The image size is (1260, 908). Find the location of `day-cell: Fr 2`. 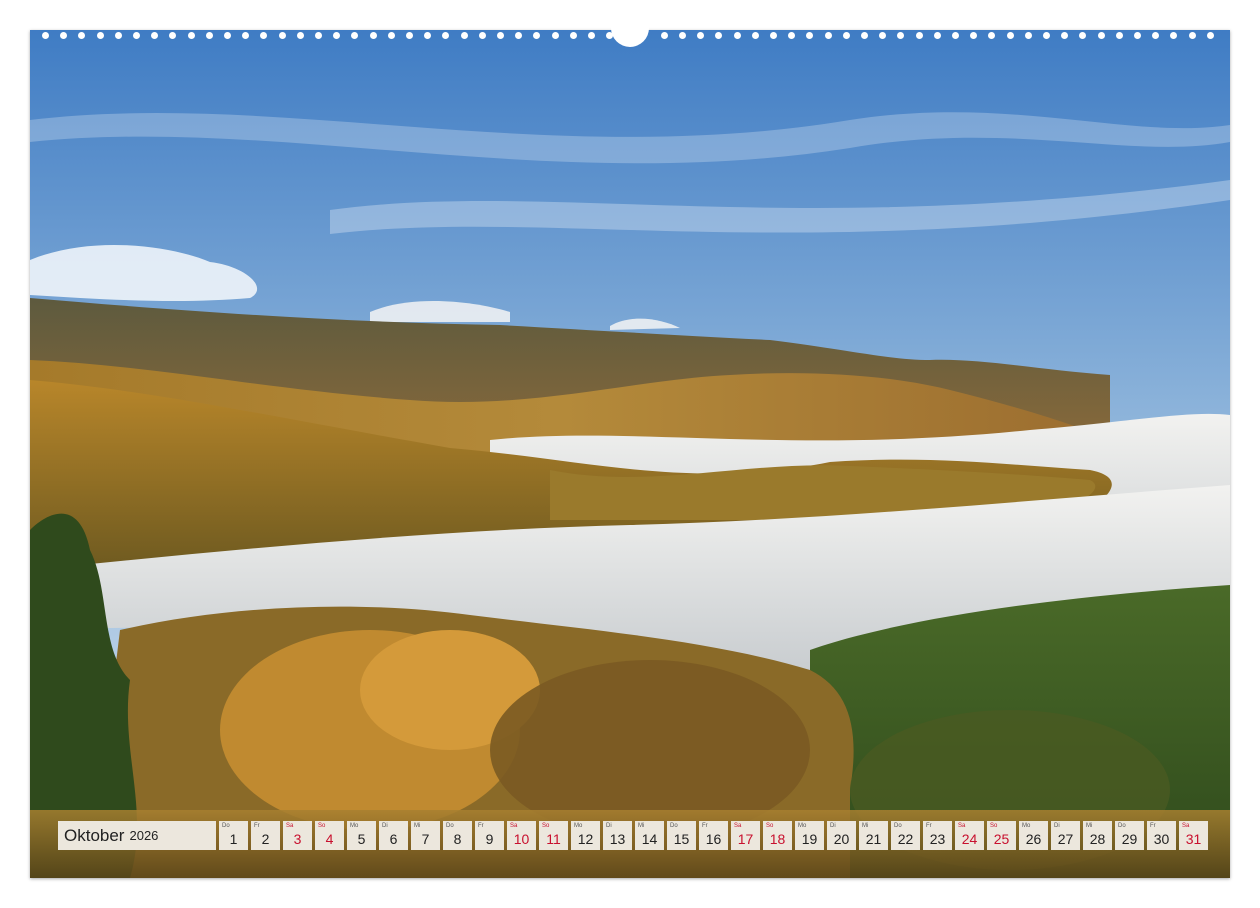

day-cell: Fr 2 is located at coordinates (265, 835).